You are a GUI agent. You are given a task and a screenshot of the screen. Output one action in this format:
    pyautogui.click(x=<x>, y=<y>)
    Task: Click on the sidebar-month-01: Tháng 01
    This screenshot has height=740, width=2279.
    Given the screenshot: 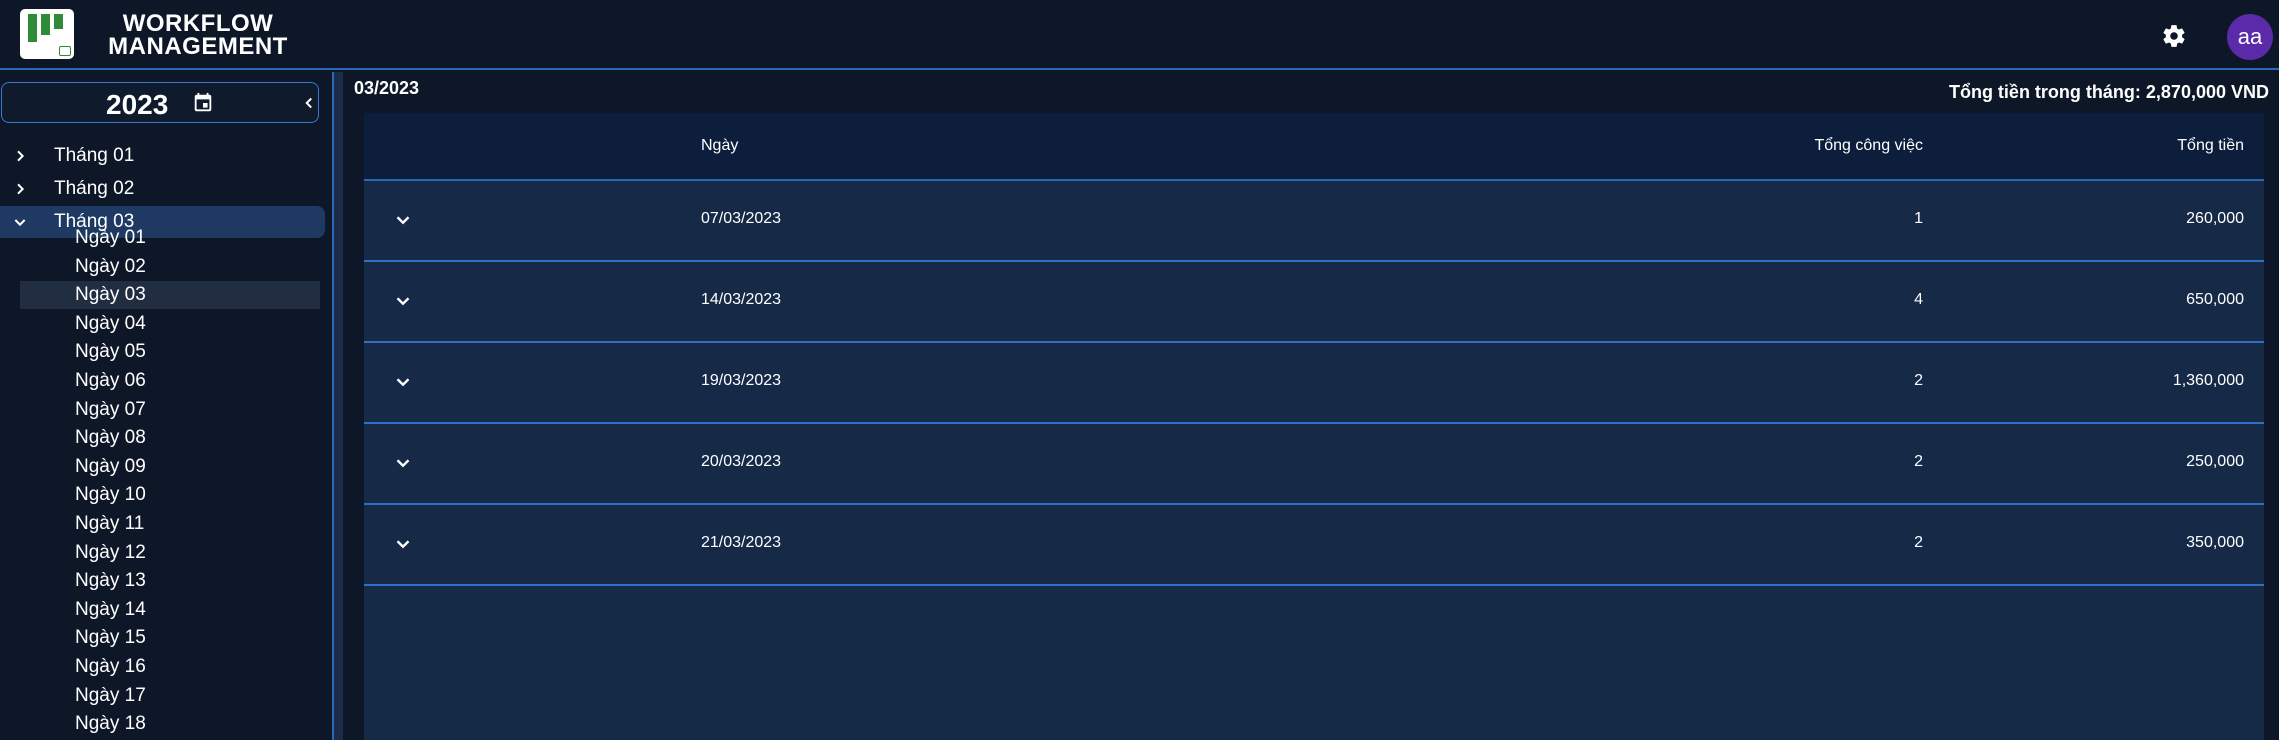 What is the action you would take?
    pyautogui.click(x=162, y=156)
    